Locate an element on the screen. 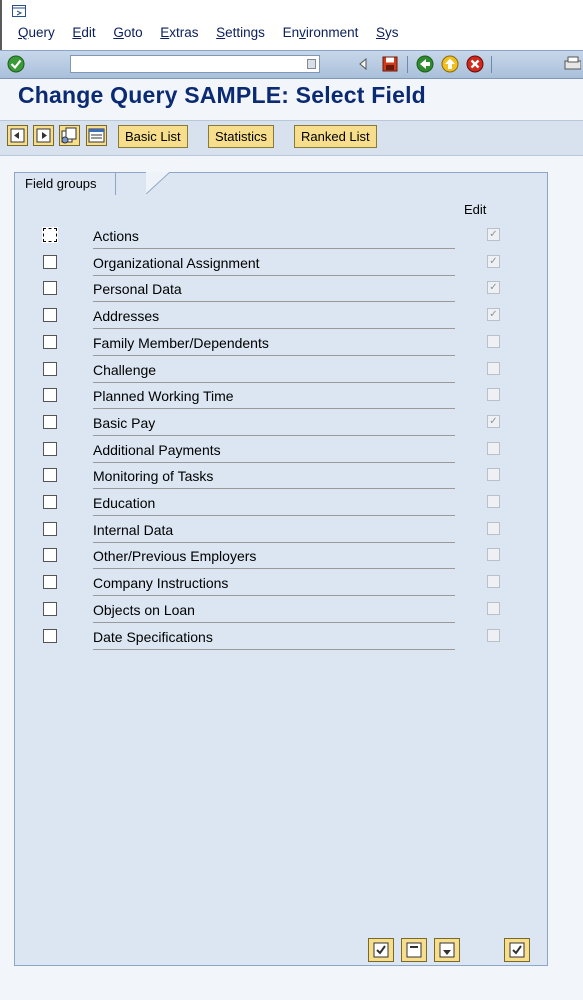  menu-settings: Settings is located at coordinates (240, 32).